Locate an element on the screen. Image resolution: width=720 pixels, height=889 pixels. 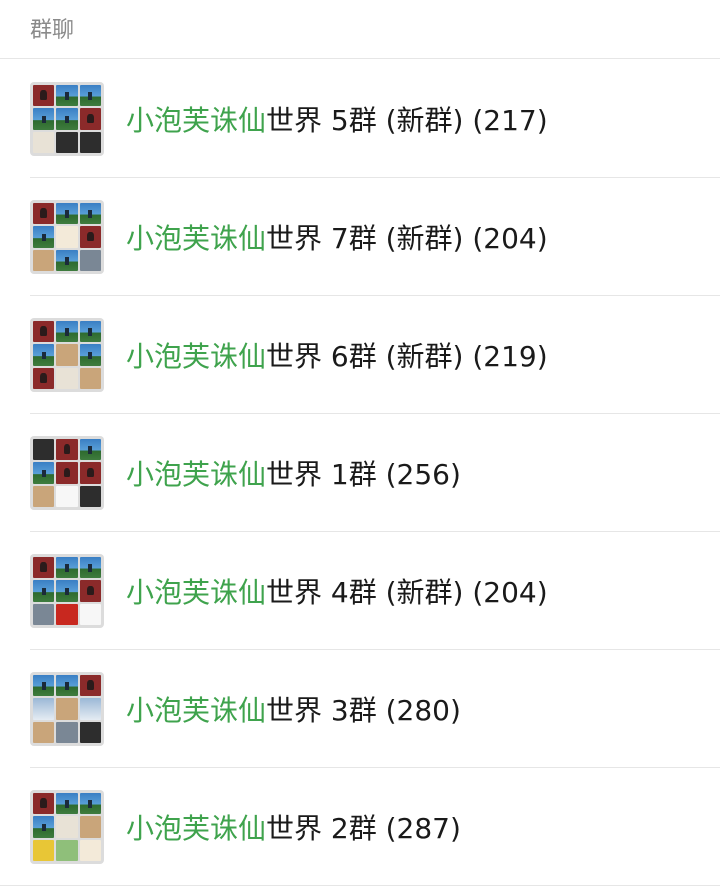
group-row-5: 小泡芙诛仙 世界 5群 (新群) (217) is located at coordinates (360, 119).